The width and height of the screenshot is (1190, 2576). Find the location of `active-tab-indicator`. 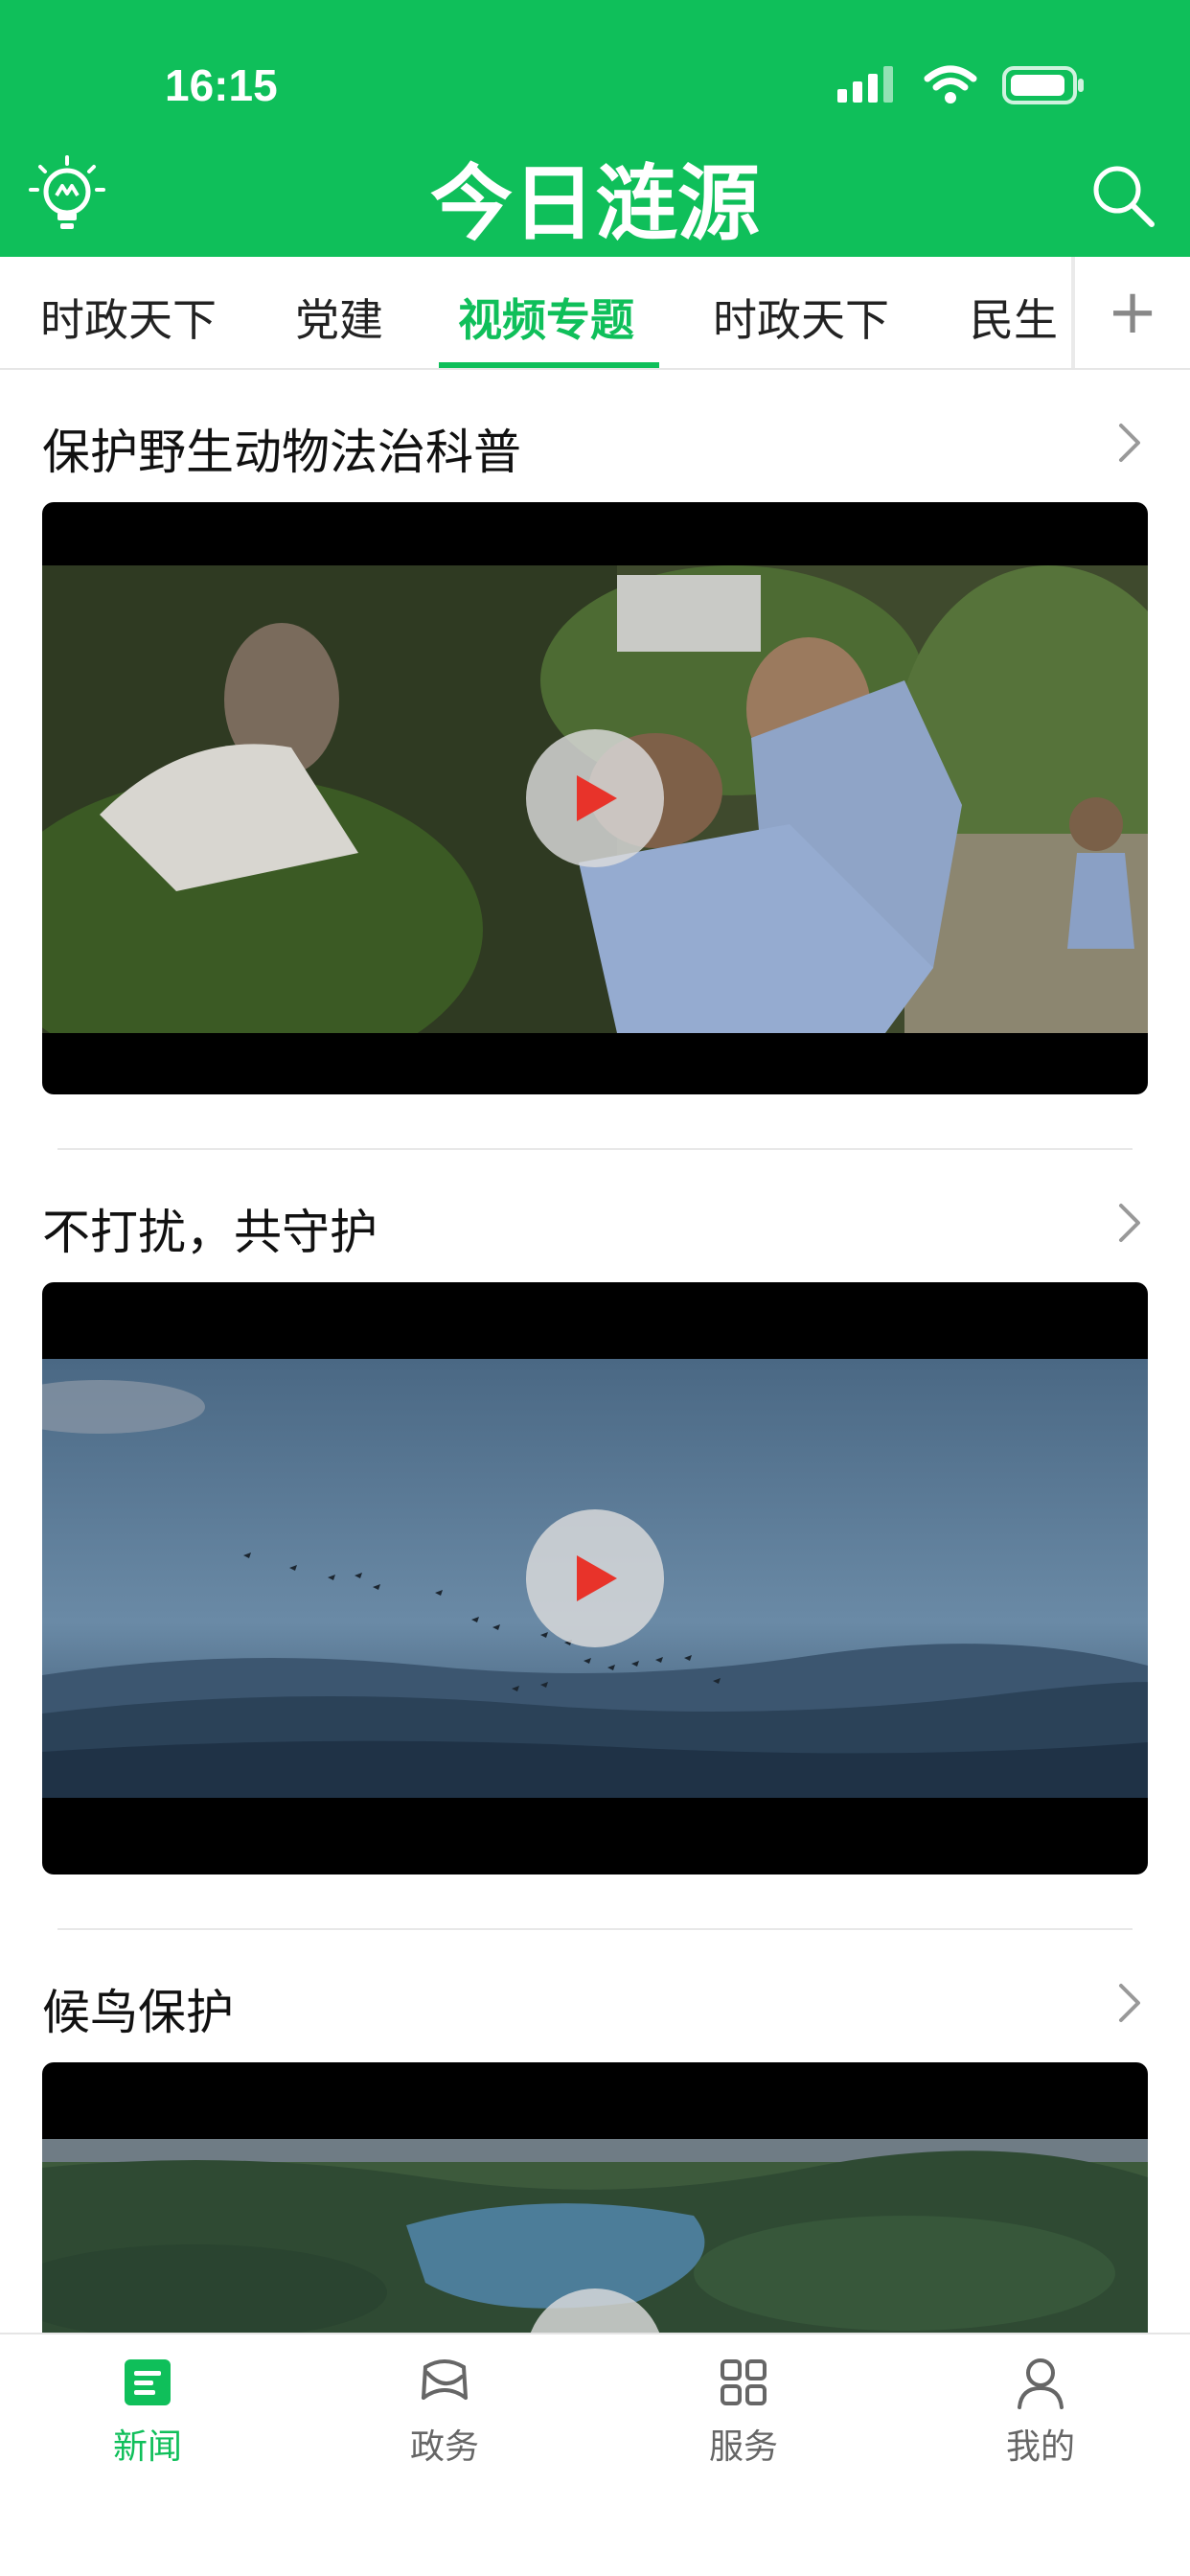

active-tab-indicator is located at coordinates (549, 365).